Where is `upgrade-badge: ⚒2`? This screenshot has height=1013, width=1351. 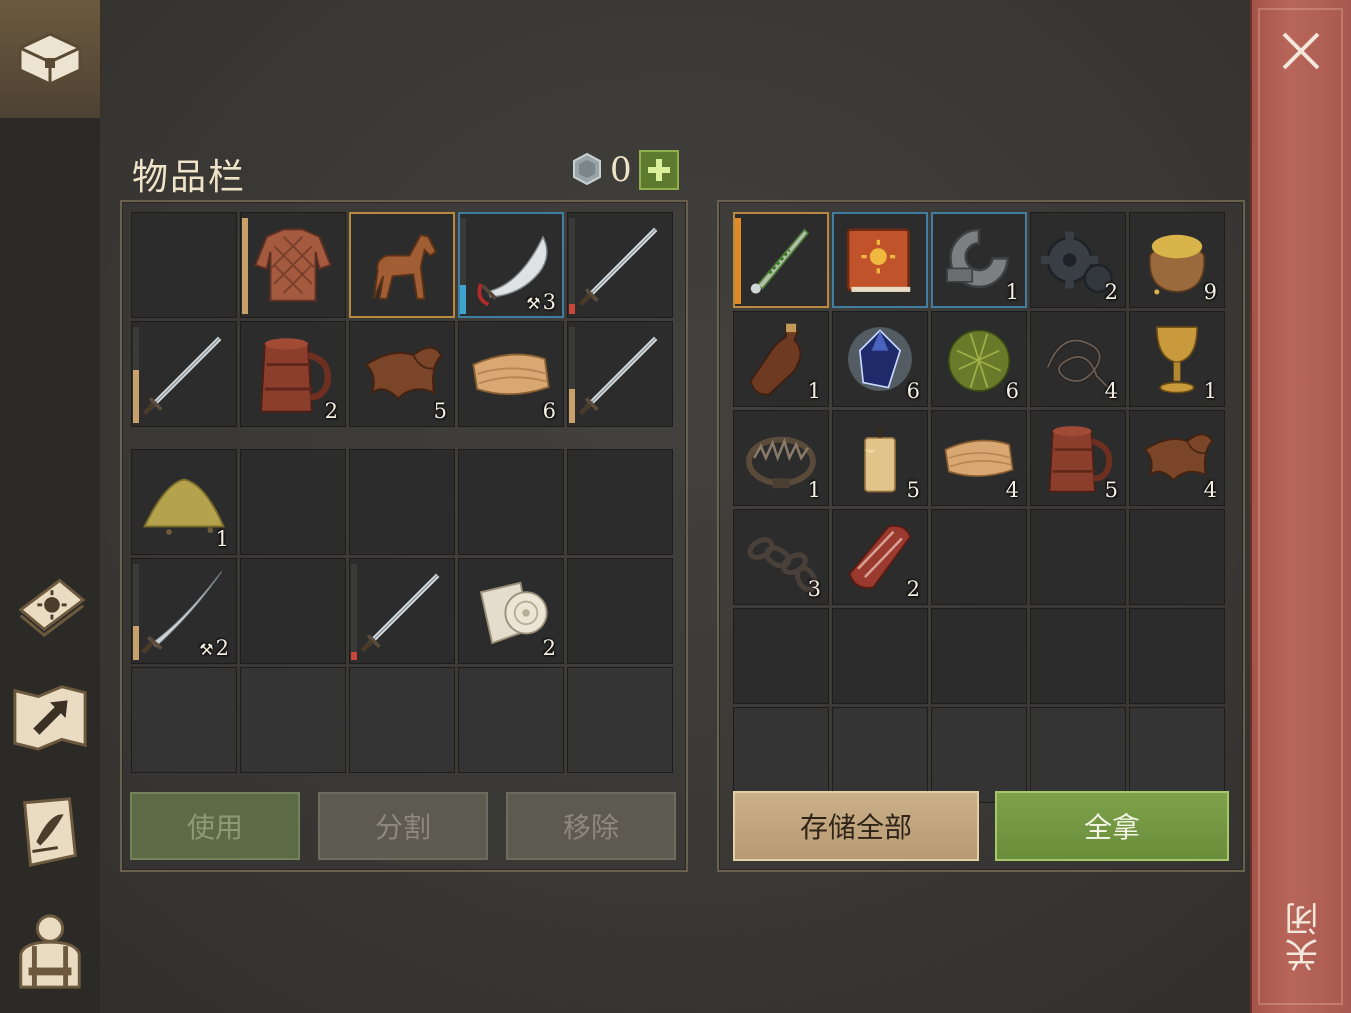
upgrade-badge: ⚒2 is located at coordinates (214, 648).